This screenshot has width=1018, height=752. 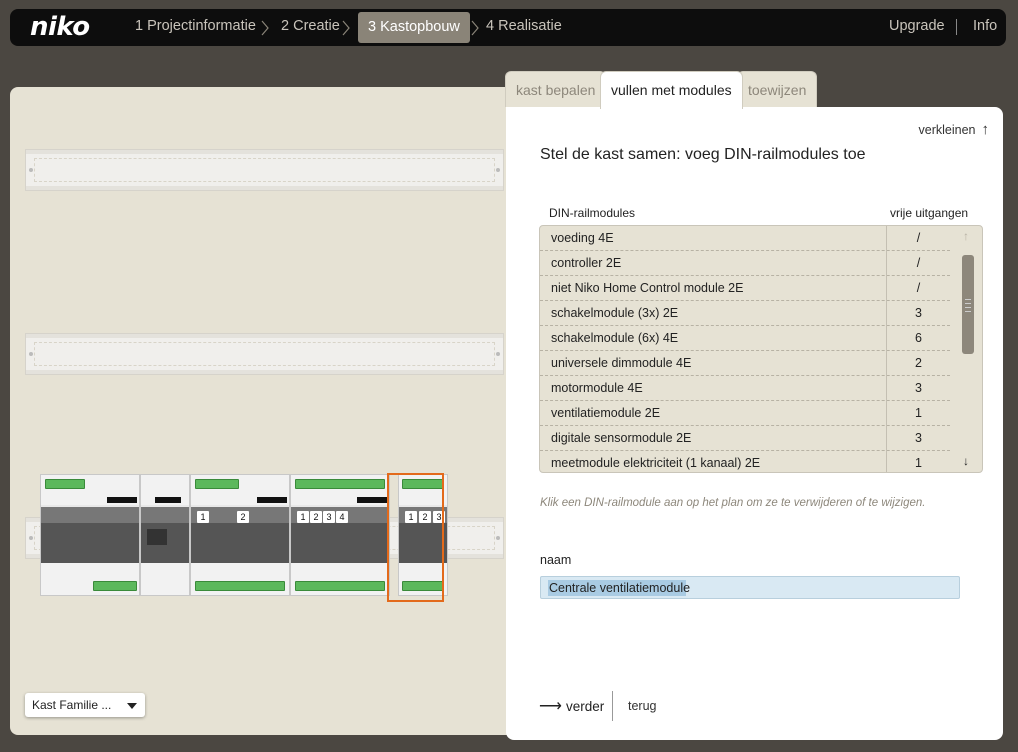 I want to click on arrow-up-icon: ↑, so click(x=985, y=129).